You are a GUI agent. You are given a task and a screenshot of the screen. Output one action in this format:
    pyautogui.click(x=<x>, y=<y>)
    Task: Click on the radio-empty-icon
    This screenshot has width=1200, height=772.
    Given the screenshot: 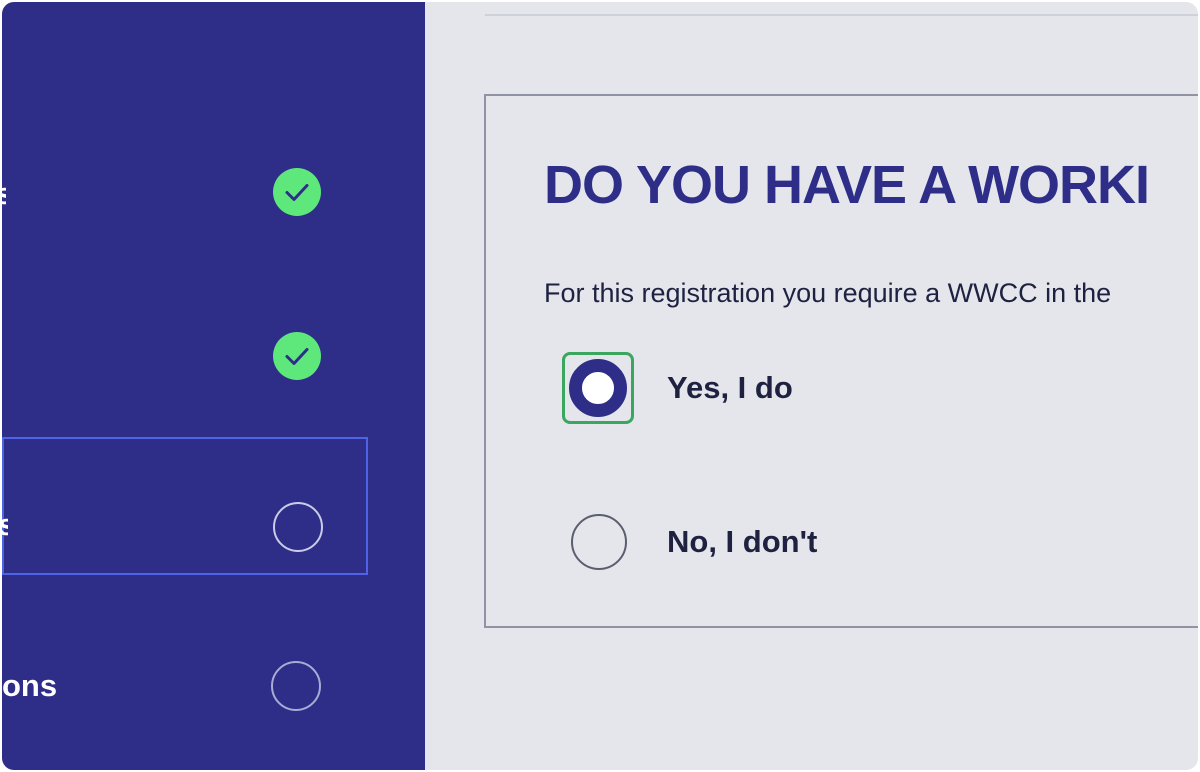 What is the action you would take?
    pyautogui.click(x=599, y=542)
    